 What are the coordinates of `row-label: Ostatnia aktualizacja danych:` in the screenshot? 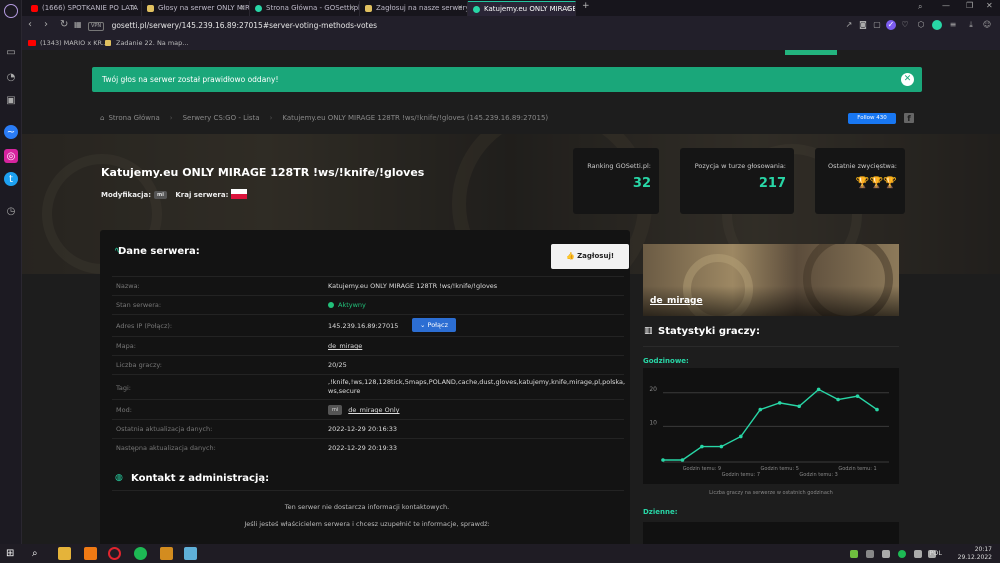 It's located at (164, 429).